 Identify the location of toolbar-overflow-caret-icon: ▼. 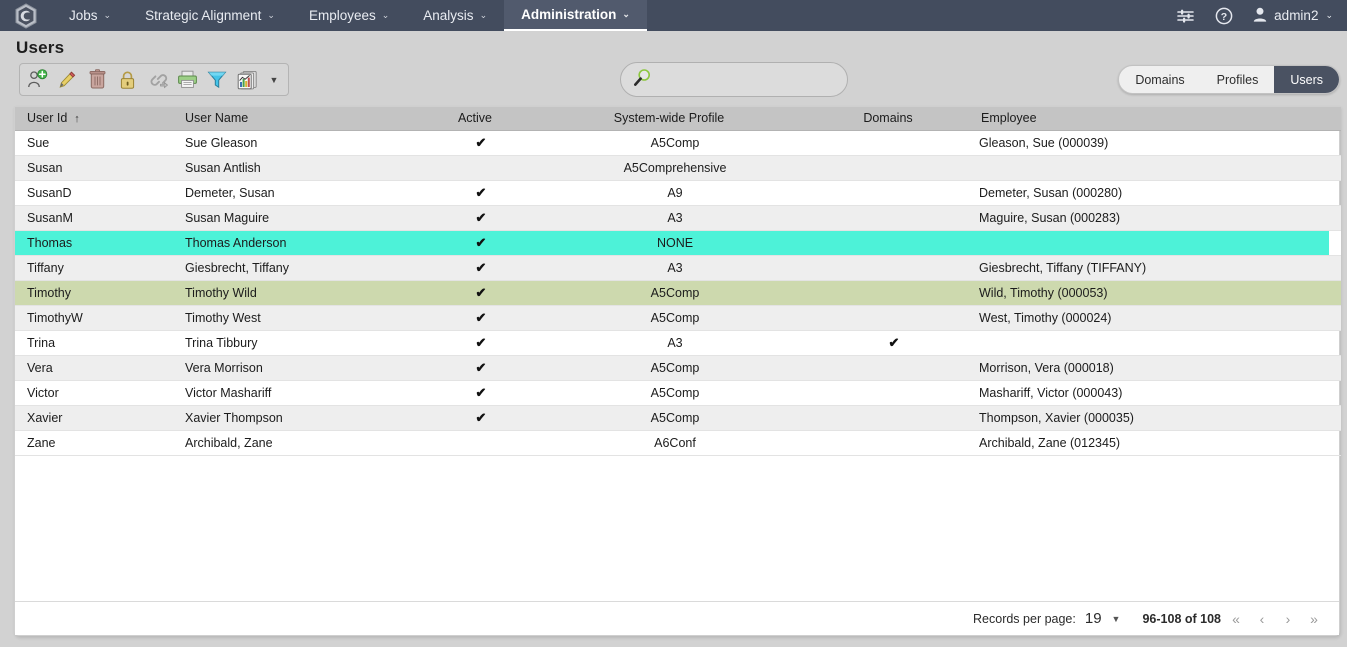
(274, 80).